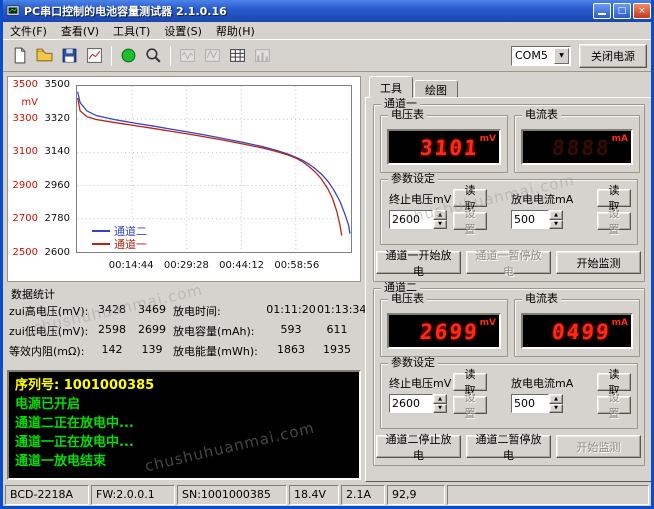 The height and width of the screenshot is (509, 654). What do you see at coordinates (327, 56) in the screenshot?
I see `toolbar: COM5 ▼ 关闭电源` at bounding box center [327, 56].